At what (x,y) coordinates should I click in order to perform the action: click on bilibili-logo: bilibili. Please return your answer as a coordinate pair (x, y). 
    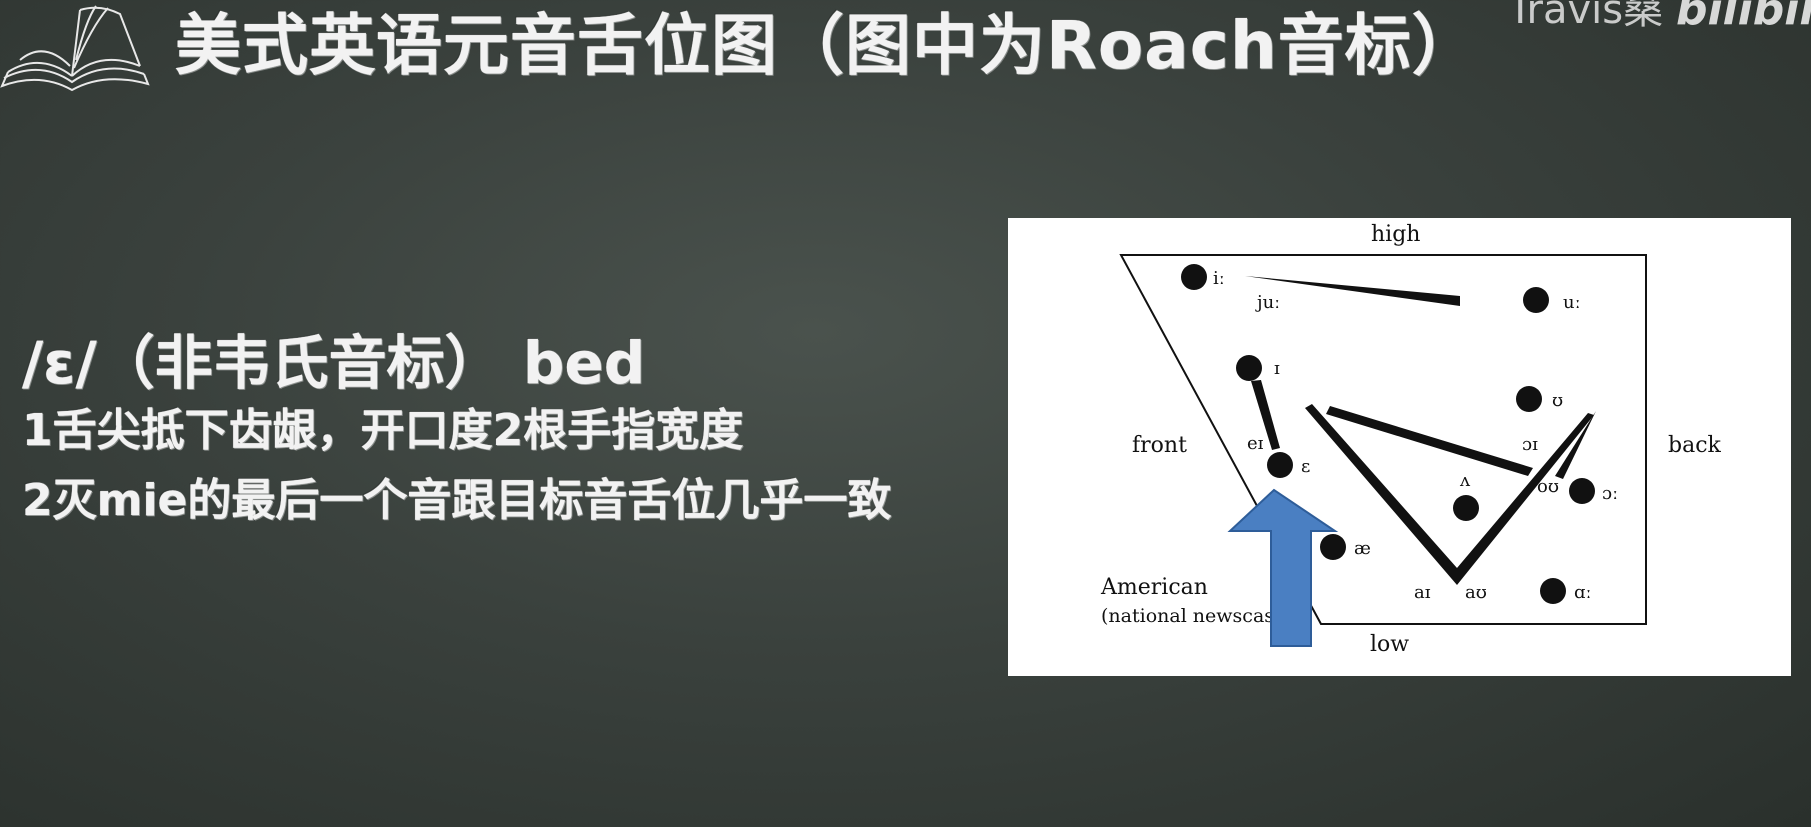
    Looking at the image, I should click on (1743, 17).